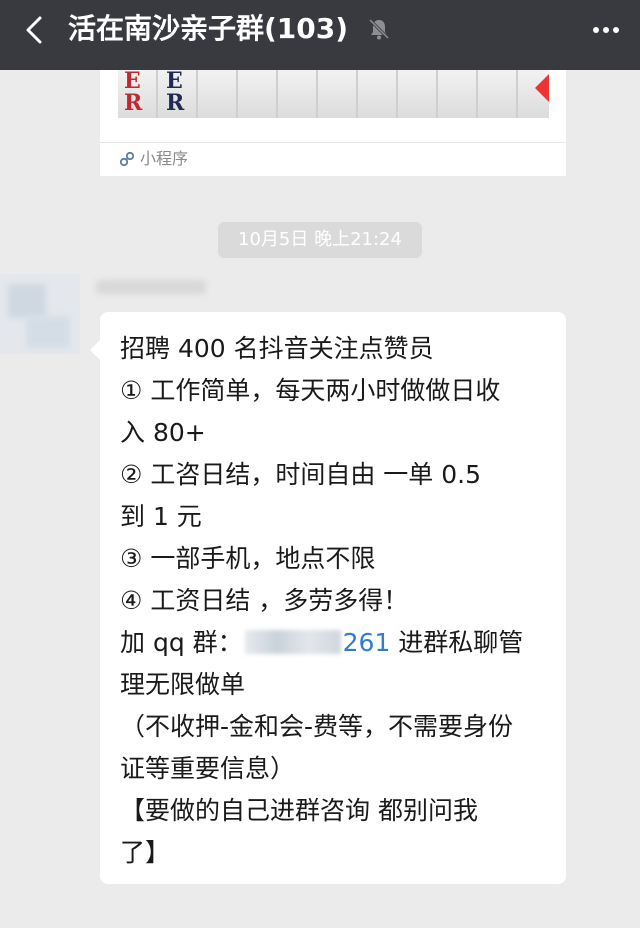 The width and height of the screenshot is (640, 928). What do you see at coordinates (163, 432) in the screenshot?
I see `message-line: 入 80+` at bounding box center [163, 432].